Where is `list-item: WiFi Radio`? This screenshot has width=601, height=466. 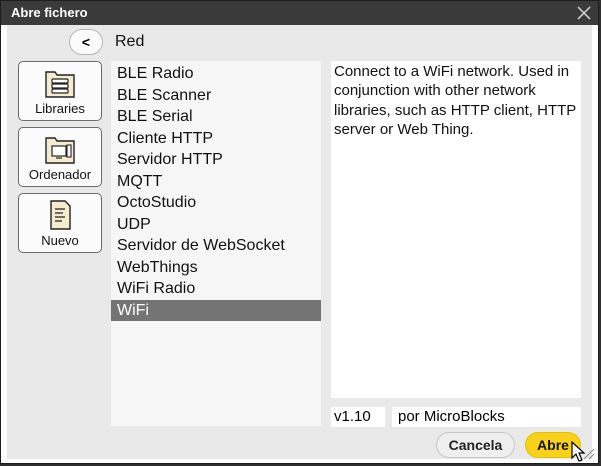
list-item: WiFi Radio is located at coordinates (216, 288).